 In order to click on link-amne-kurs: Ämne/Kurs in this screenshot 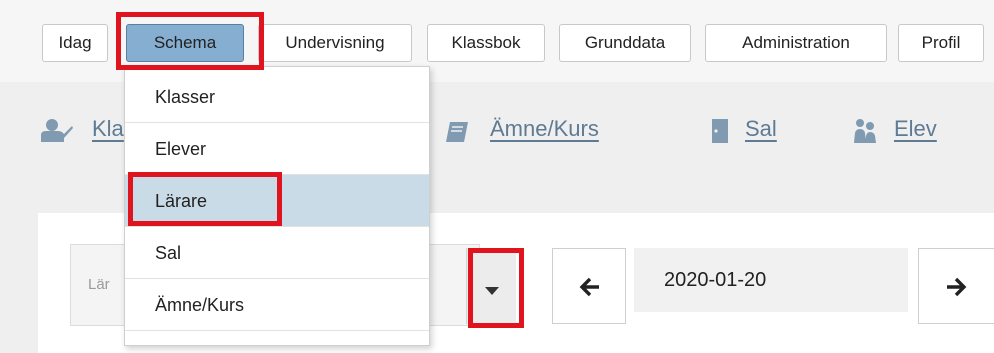, I will do `click(544, 129)`.